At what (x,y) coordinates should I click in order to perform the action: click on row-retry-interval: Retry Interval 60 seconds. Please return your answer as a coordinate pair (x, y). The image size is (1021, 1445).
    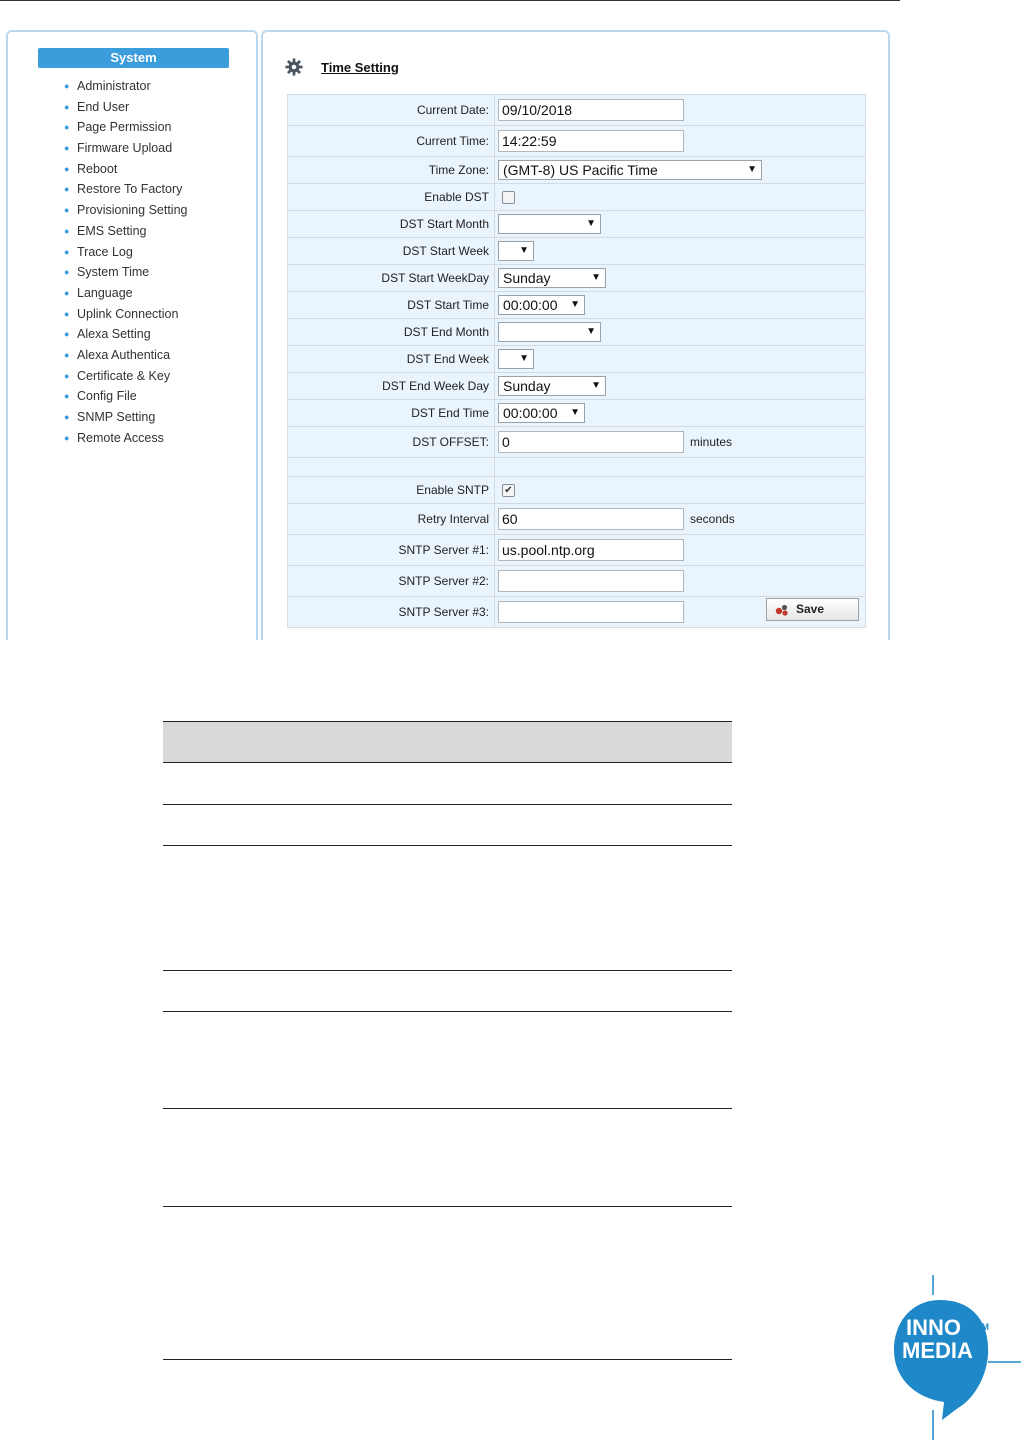
    Looking at the image, I should click on (576, 519).